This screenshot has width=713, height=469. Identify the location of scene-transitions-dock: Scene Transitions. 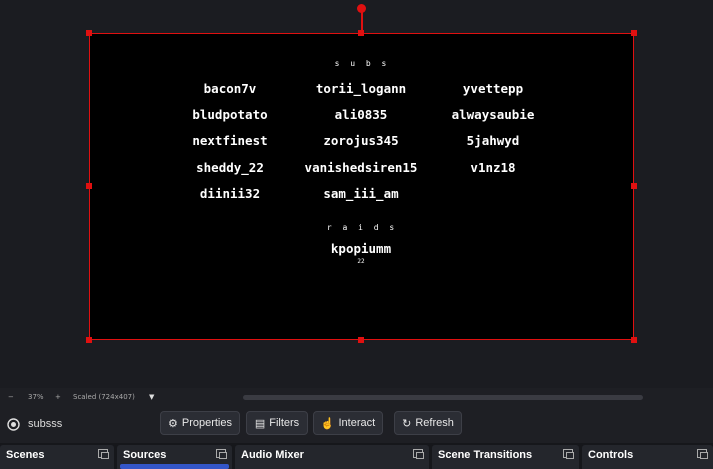
(505, 457).